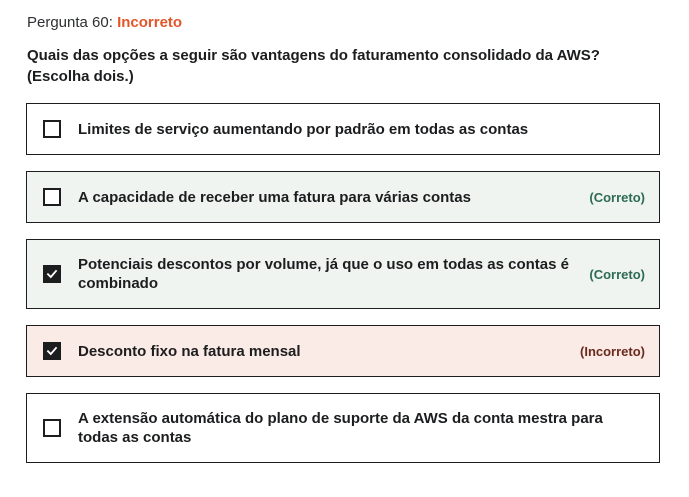  Describe the element at coordinates (612, 351) in the screenshot. I see `incorrect-badge: (Incorreto)` at that location.